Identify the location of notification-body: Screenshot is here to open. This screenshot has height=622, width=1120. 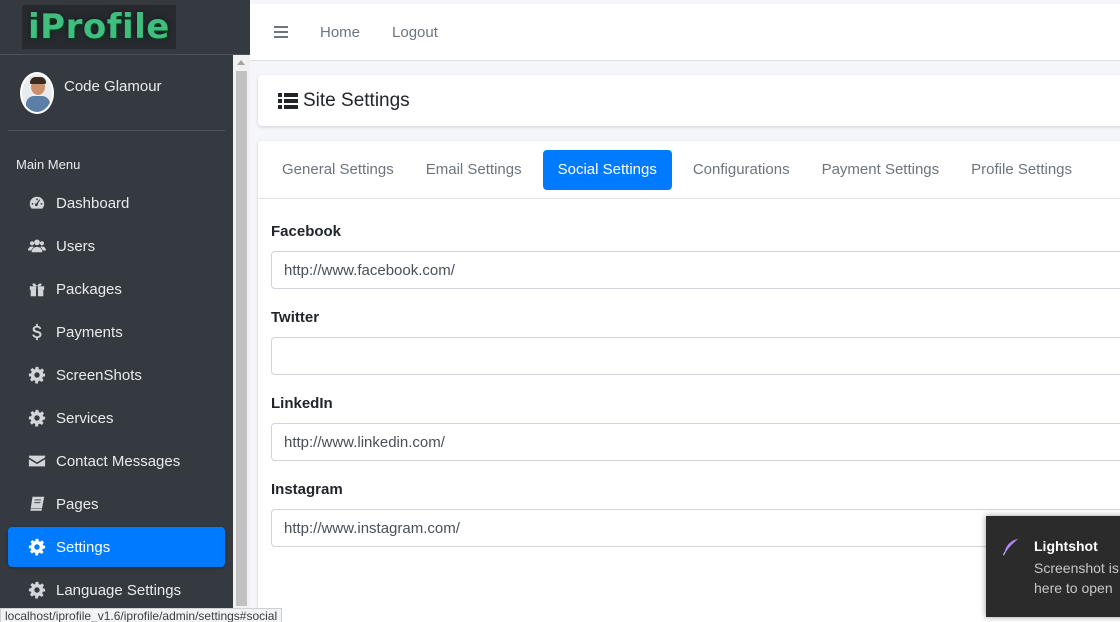
(1076, 578).